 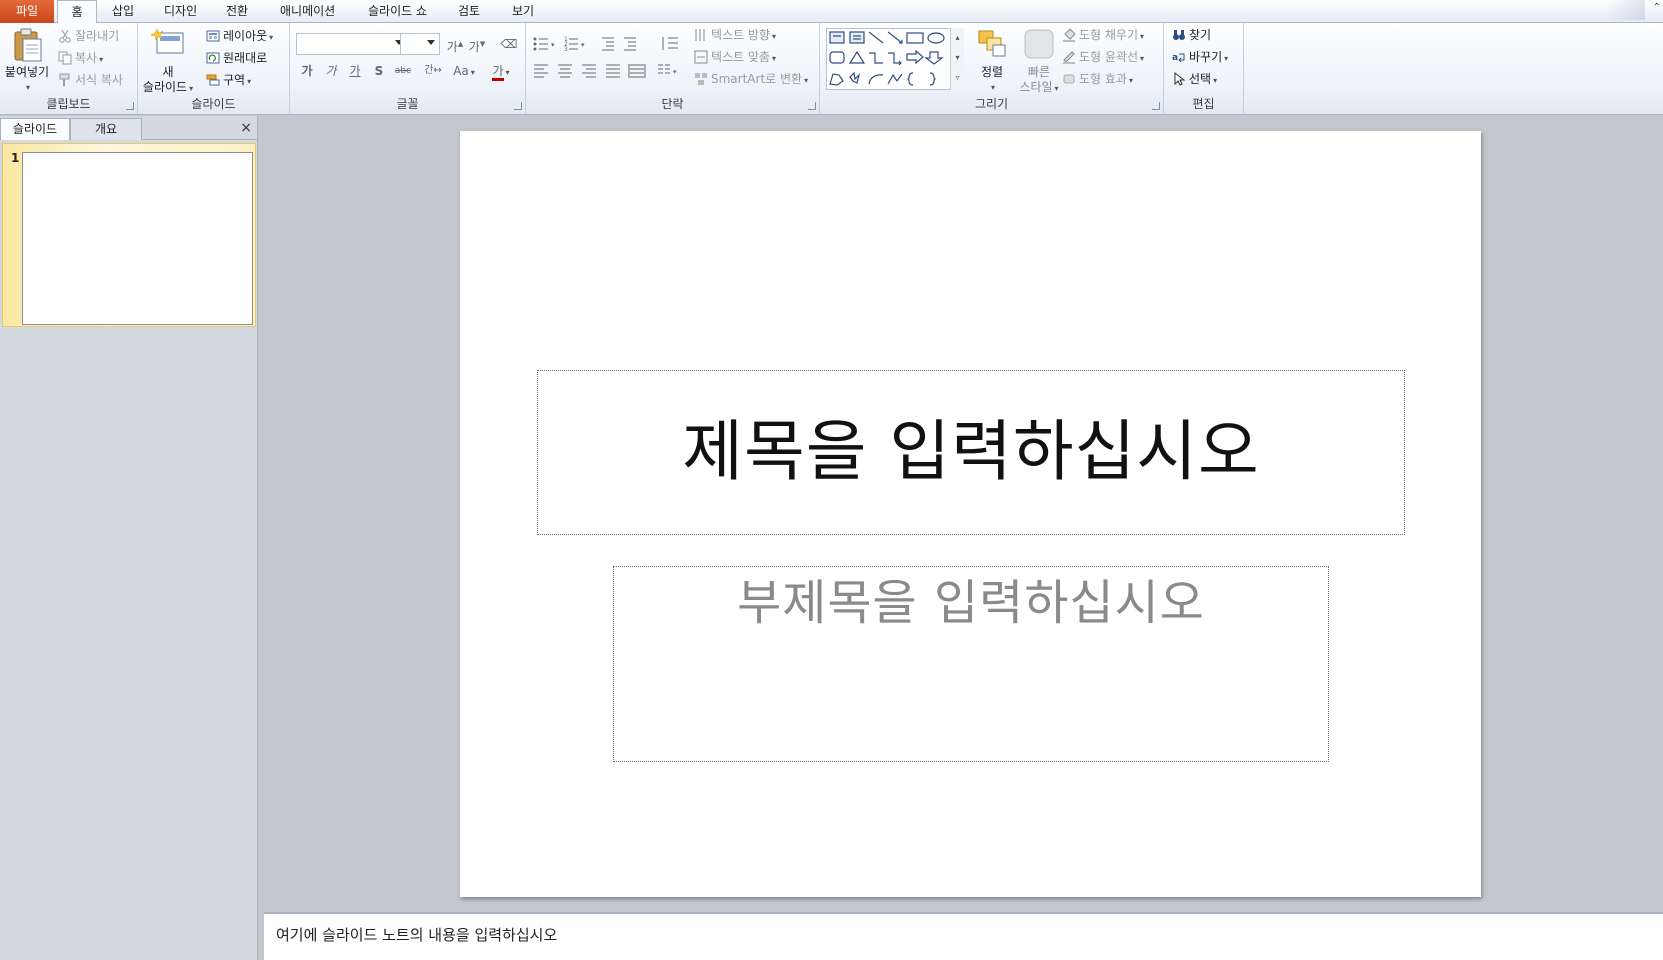 What do you see at coordinates (123, 11) in the screenshot?
I see `tab-insert: 삽입` at bounding box center [123, 11].